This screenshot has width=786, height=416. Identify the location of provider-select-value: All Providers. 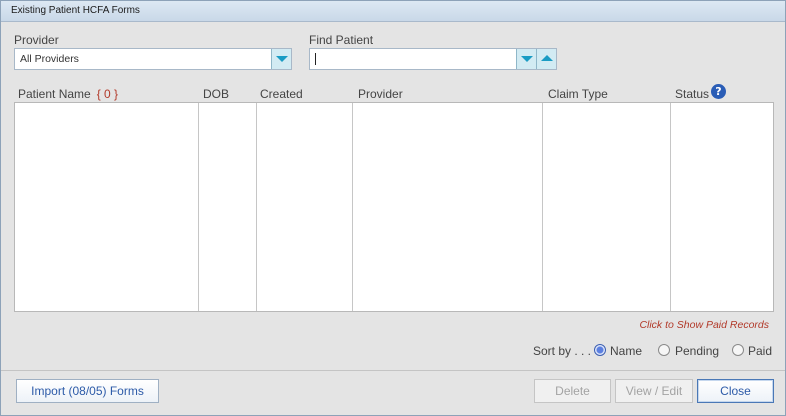
(49, 59).